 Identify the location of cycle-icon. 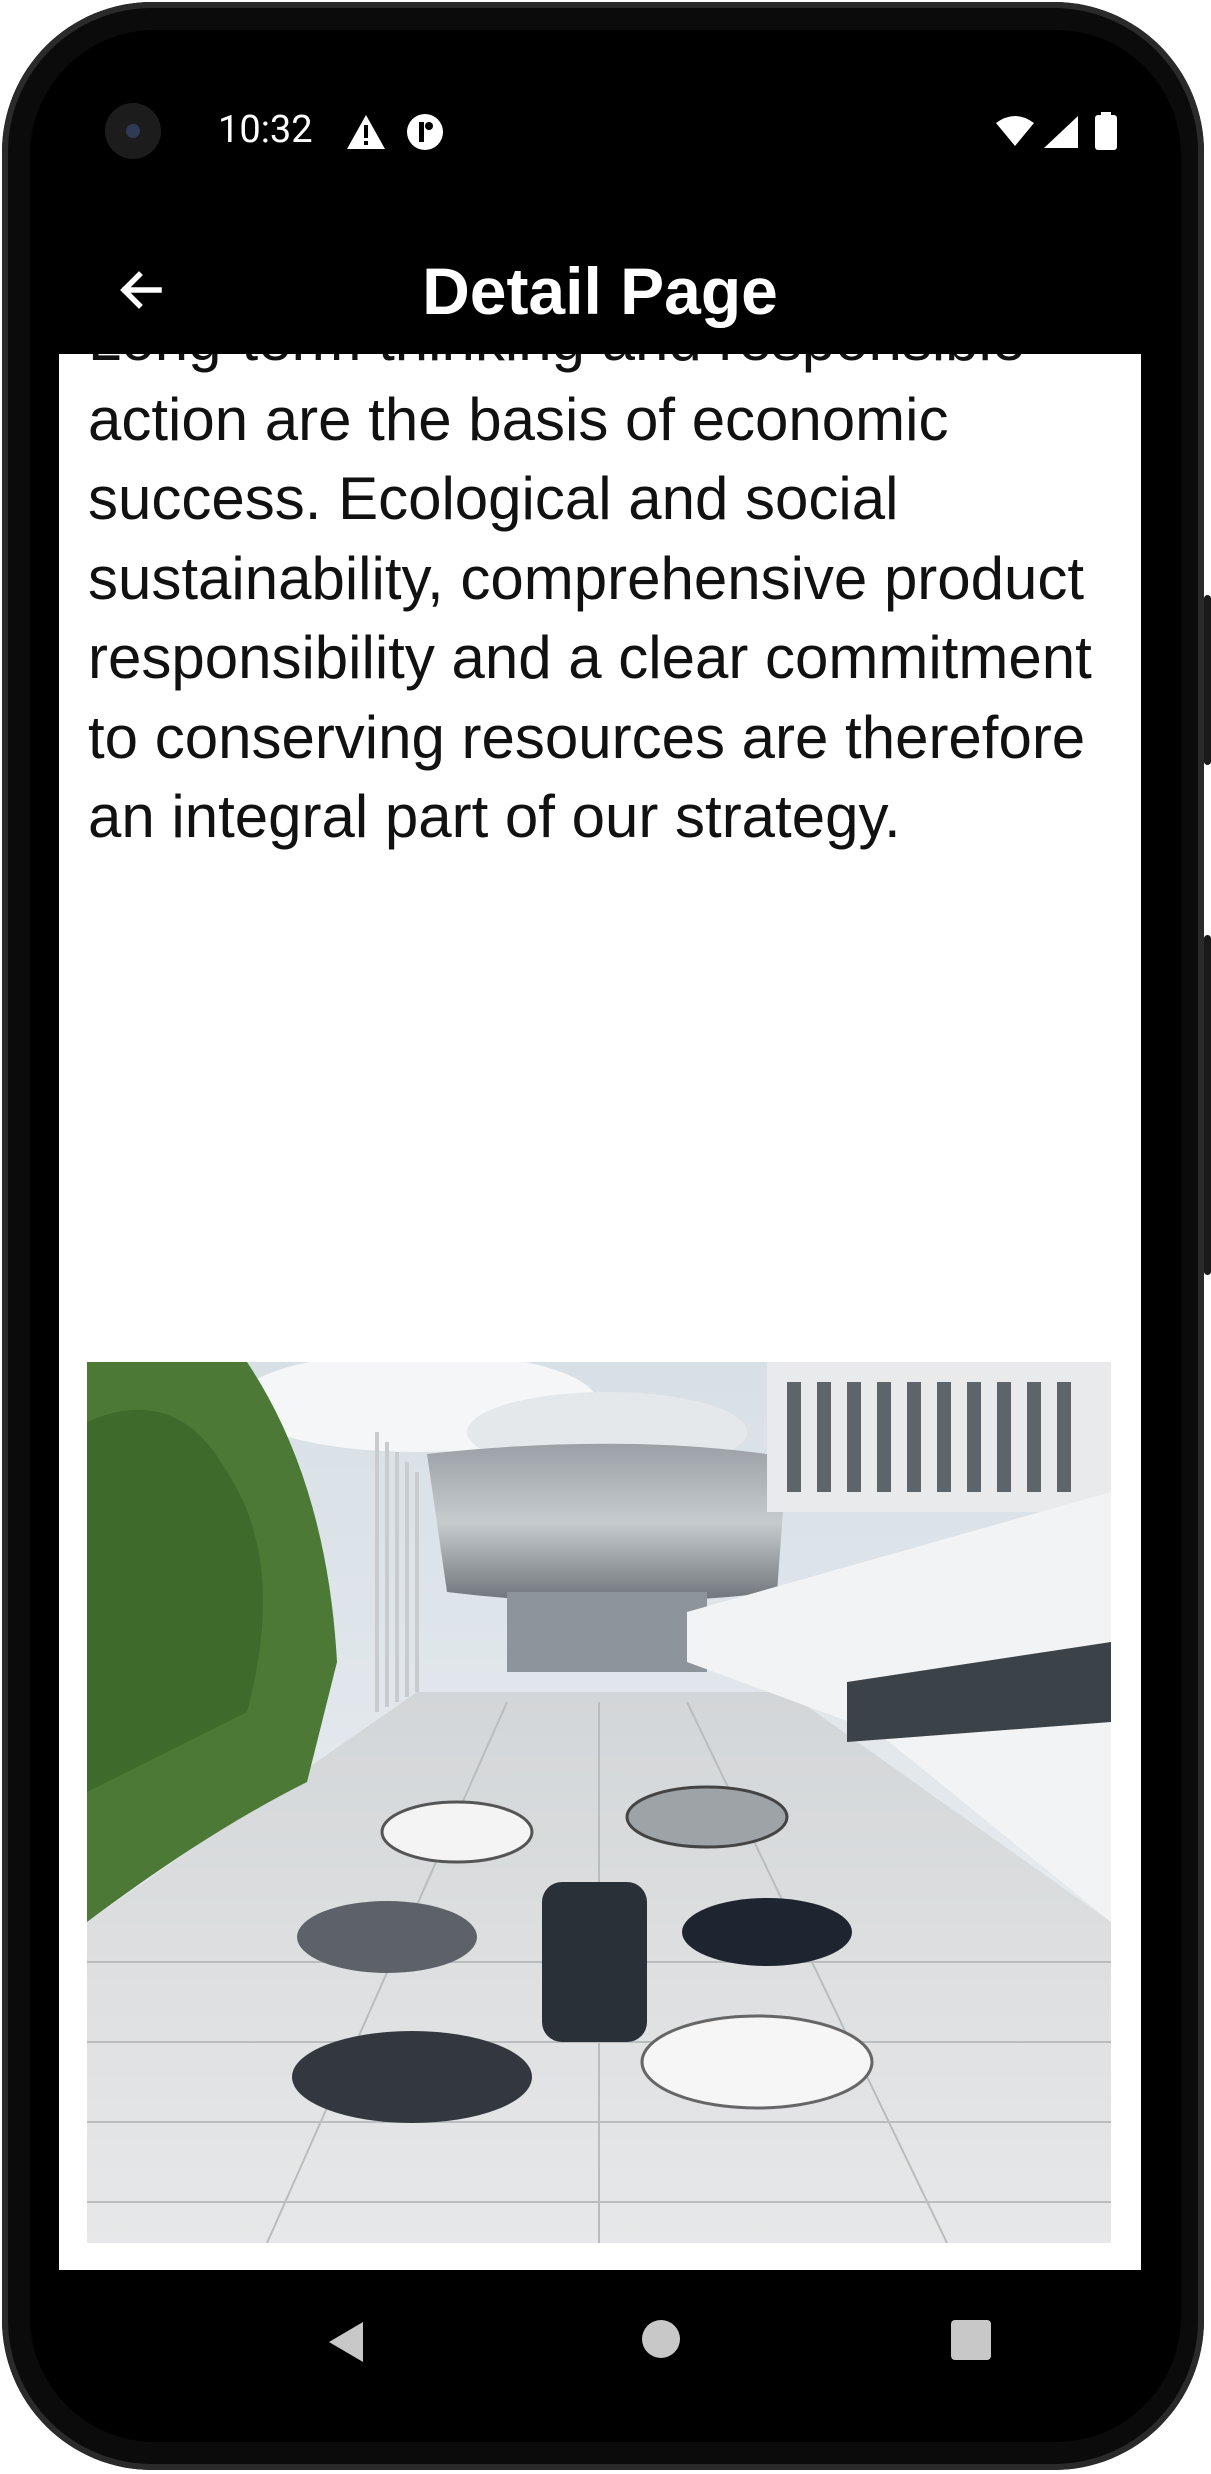
(425, 132).